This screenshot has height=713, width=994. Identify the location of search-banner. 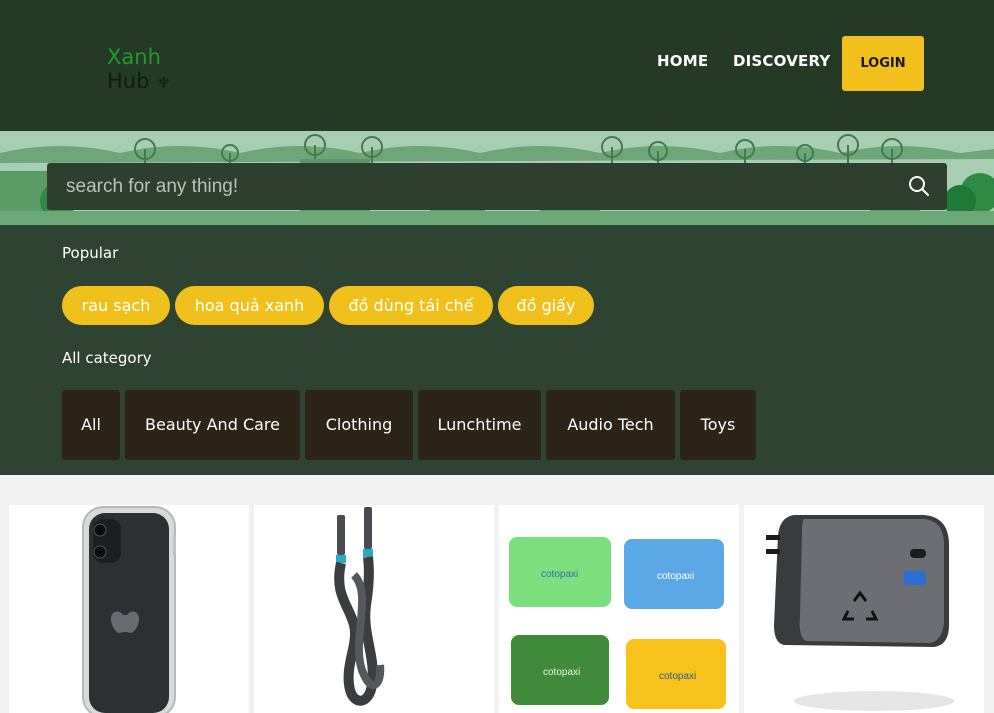
(497, 178).